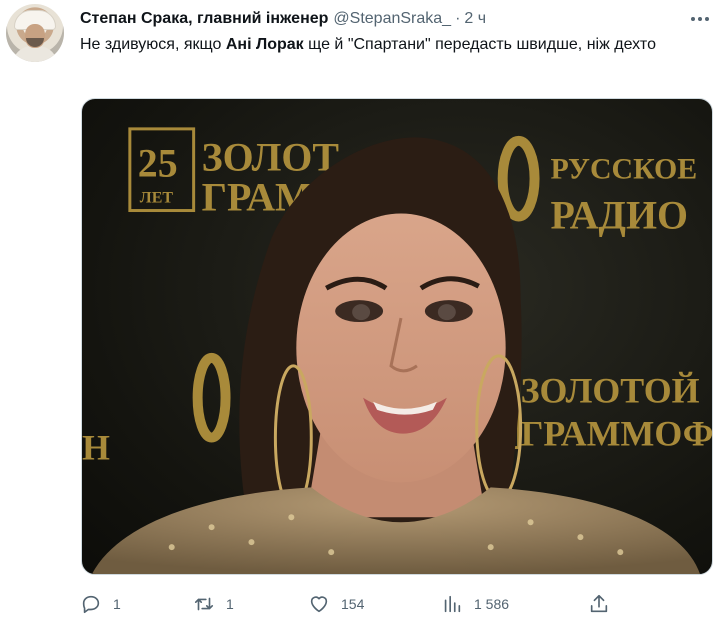 Image resolution: width=726 pixels, height=626 pixels. What do you see at coordinates (616, 434) in the screenshot?
I see `logo-grammofon: ГРАММОФОН` at bounding box center [616, 434].